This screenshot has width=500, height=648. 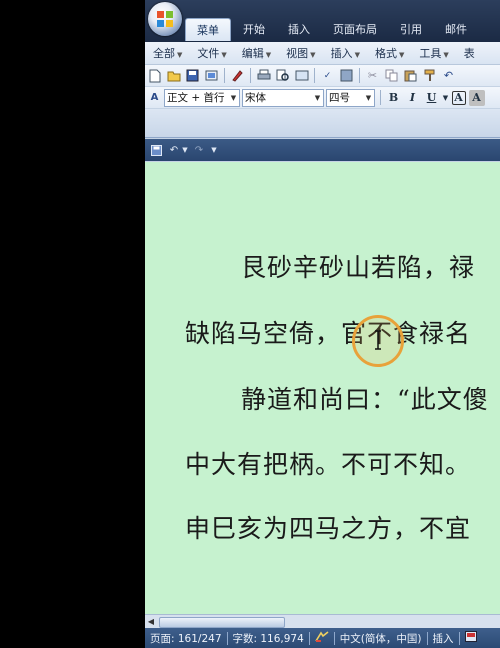 What do you see at coordinates (411, 76) in the screenshot?
I see `paste-icon` at bounding box center [411, 76].